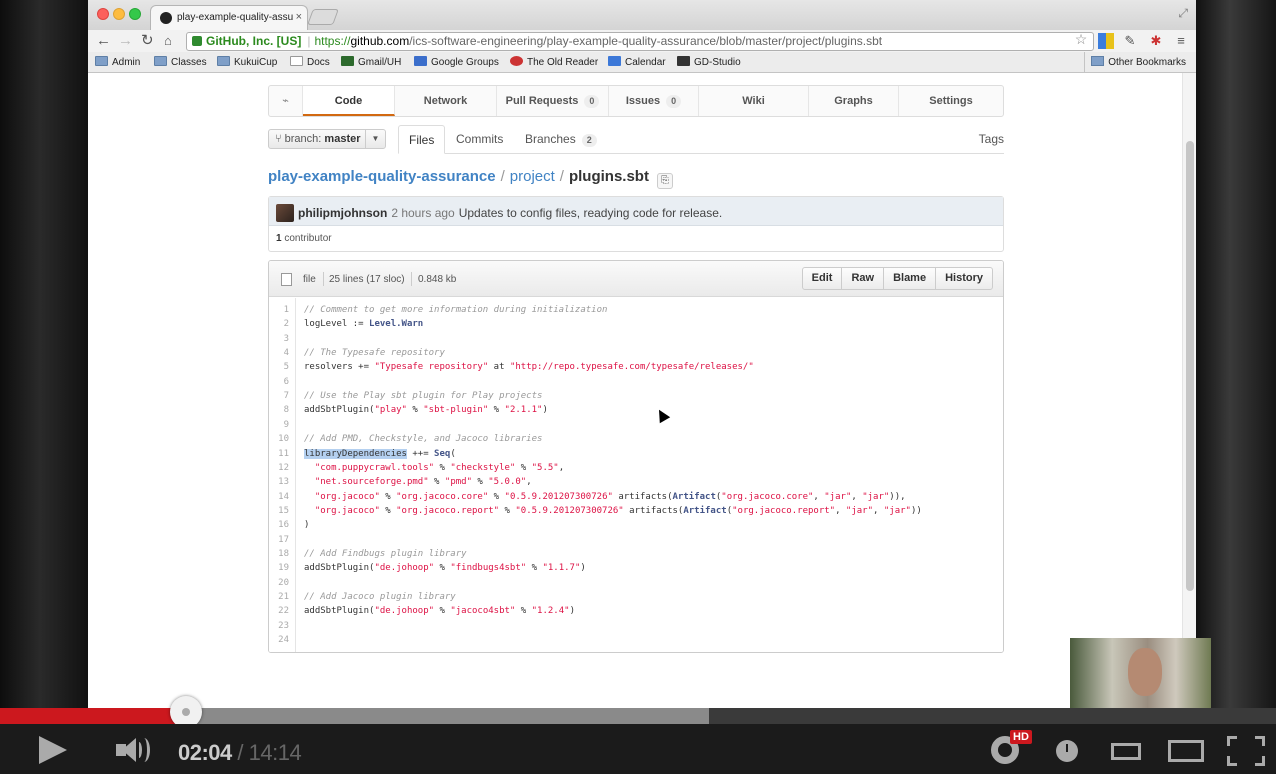  What do you see at coordinates (1246, 751) in the screenshot?
I see `fullscreen-player-icon` at bounding box center [1246, 751].